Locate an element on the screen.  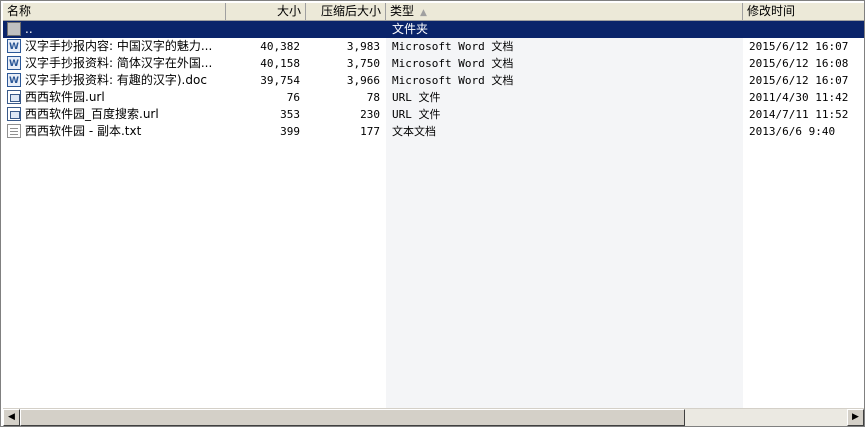
table-row: .. 文件夹 is located at coordinates (433, 29).